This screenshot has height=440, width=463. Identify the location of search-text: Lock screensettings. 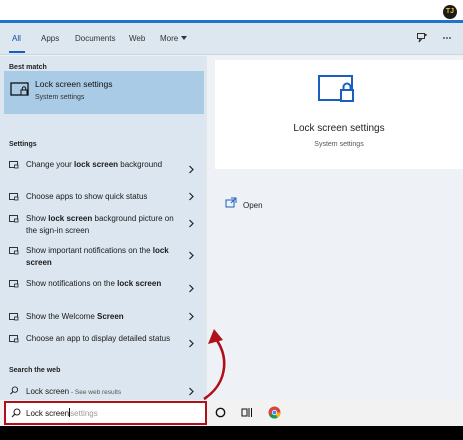
(62, 413).